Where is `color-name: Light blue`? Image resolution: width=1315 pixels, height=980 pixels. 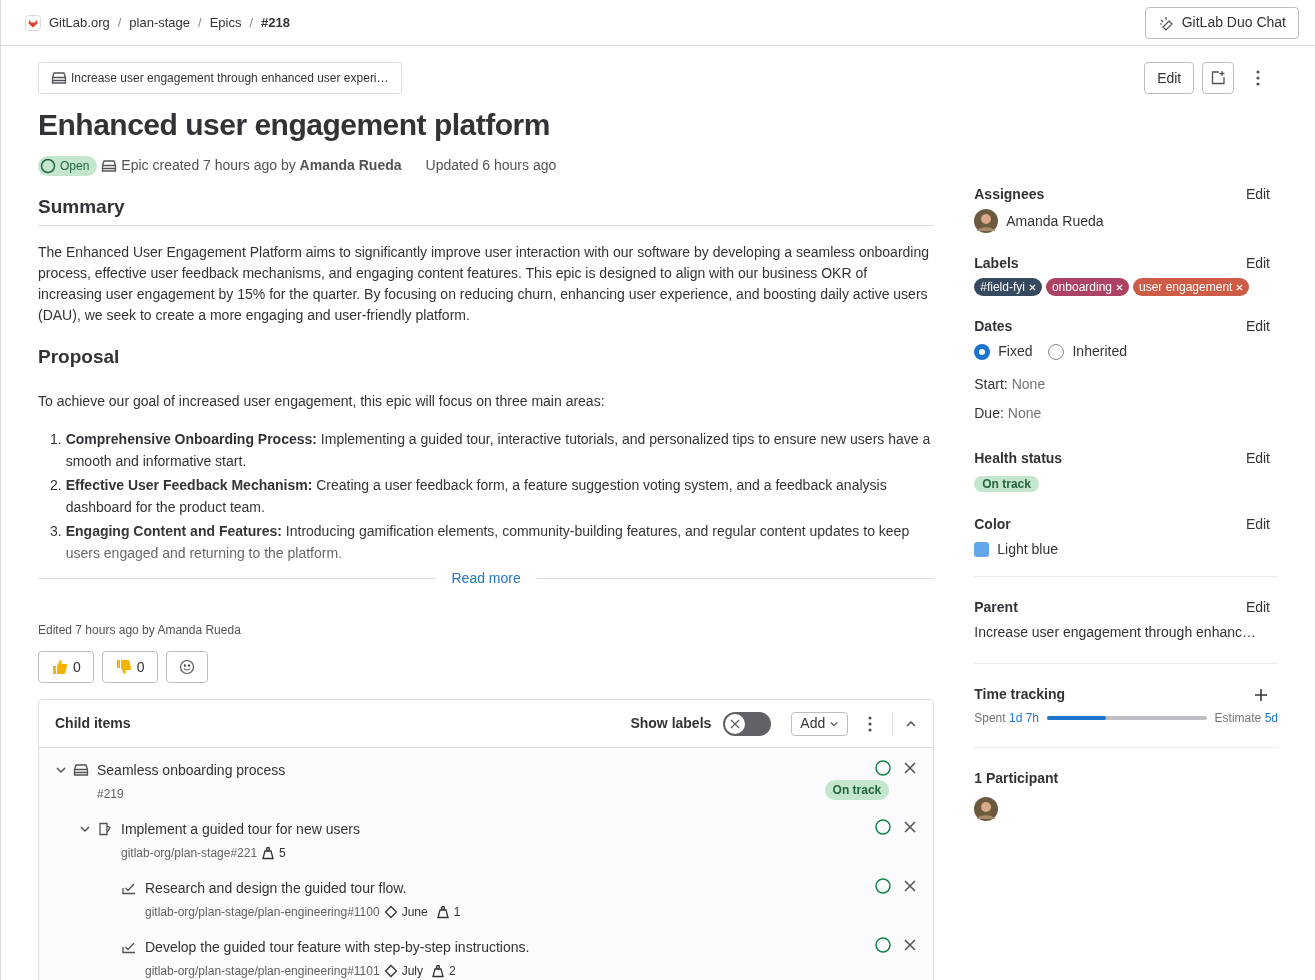
color-name: Light blue is located at coordinates (1027, 549).